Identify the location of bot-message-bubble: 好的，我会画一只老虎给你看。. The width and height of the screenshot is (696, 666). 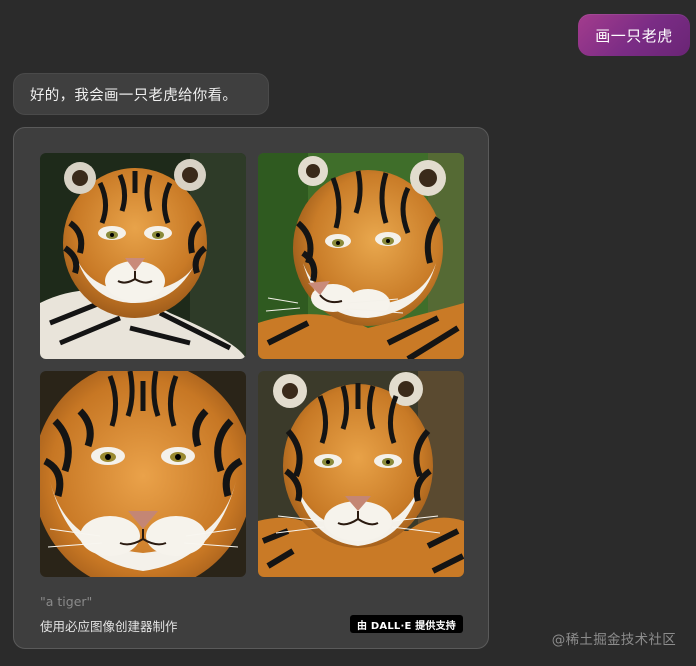
(141, 94).